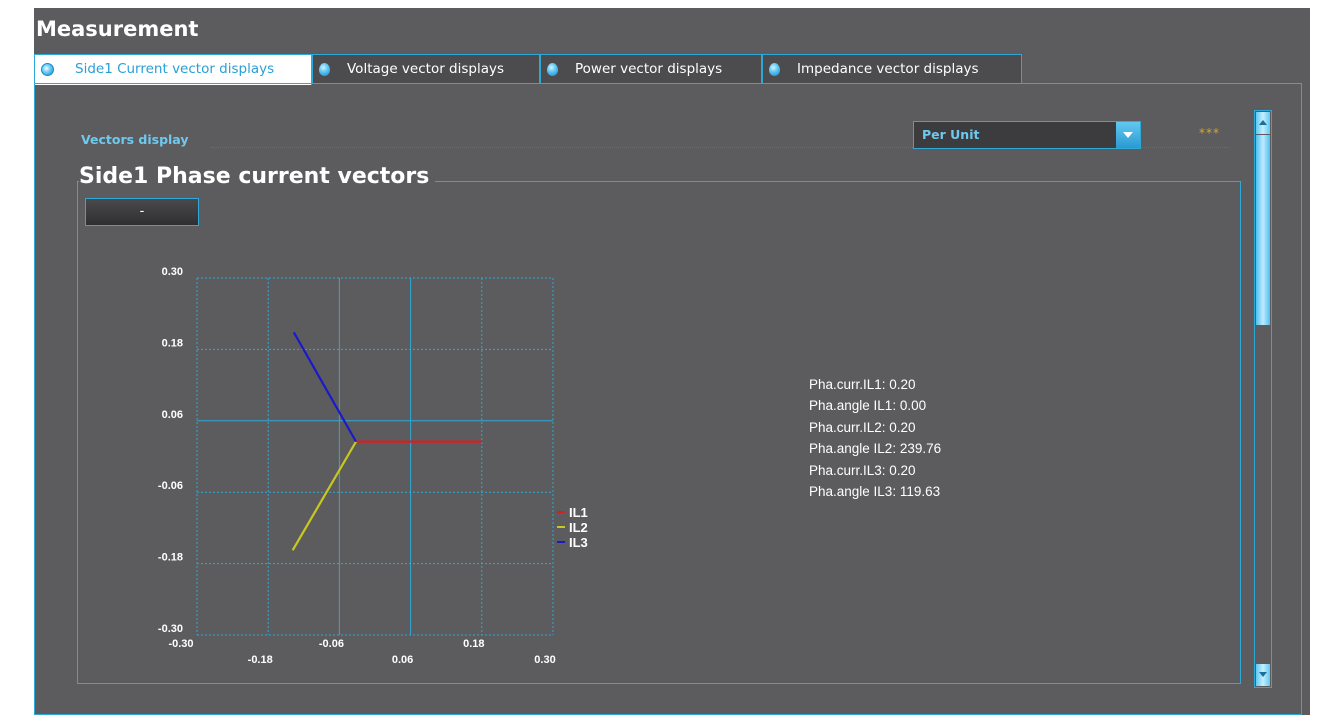  What do you see at coordinates (868, 406) in the screenshot?
I see `readout-line: Pha.angle IL1: 0.00` at bounding box center [868, 406].